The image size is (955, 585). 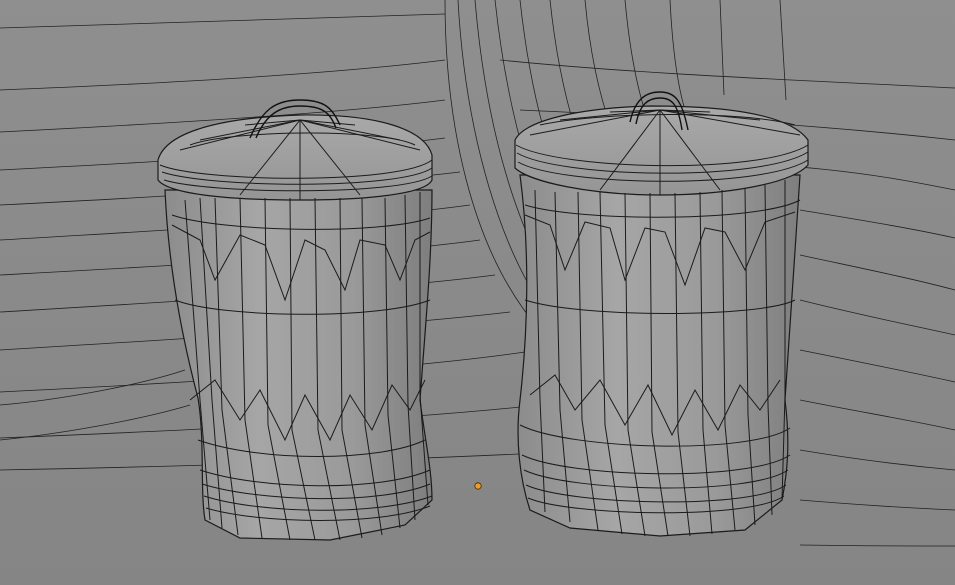 I want to click on object-origin-marker, so click(x=478, y=486).